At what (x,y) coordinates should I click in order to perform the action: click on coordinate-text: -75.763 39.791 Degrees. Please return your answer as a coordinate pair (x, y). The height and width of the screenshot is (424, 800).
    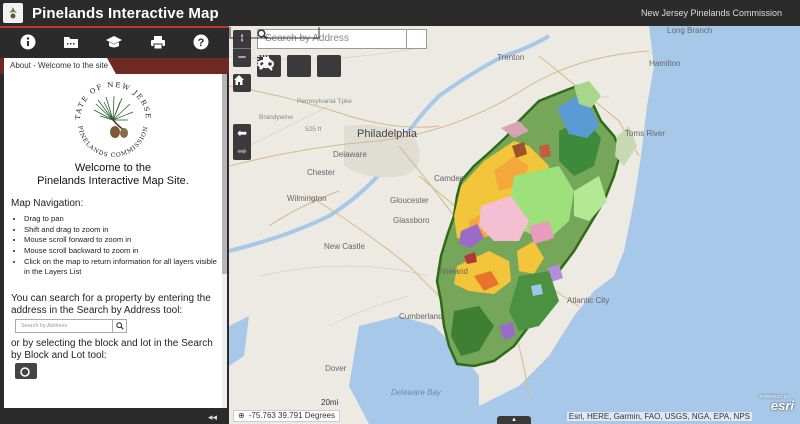
    Looking at the image, I should click on (291, 415).